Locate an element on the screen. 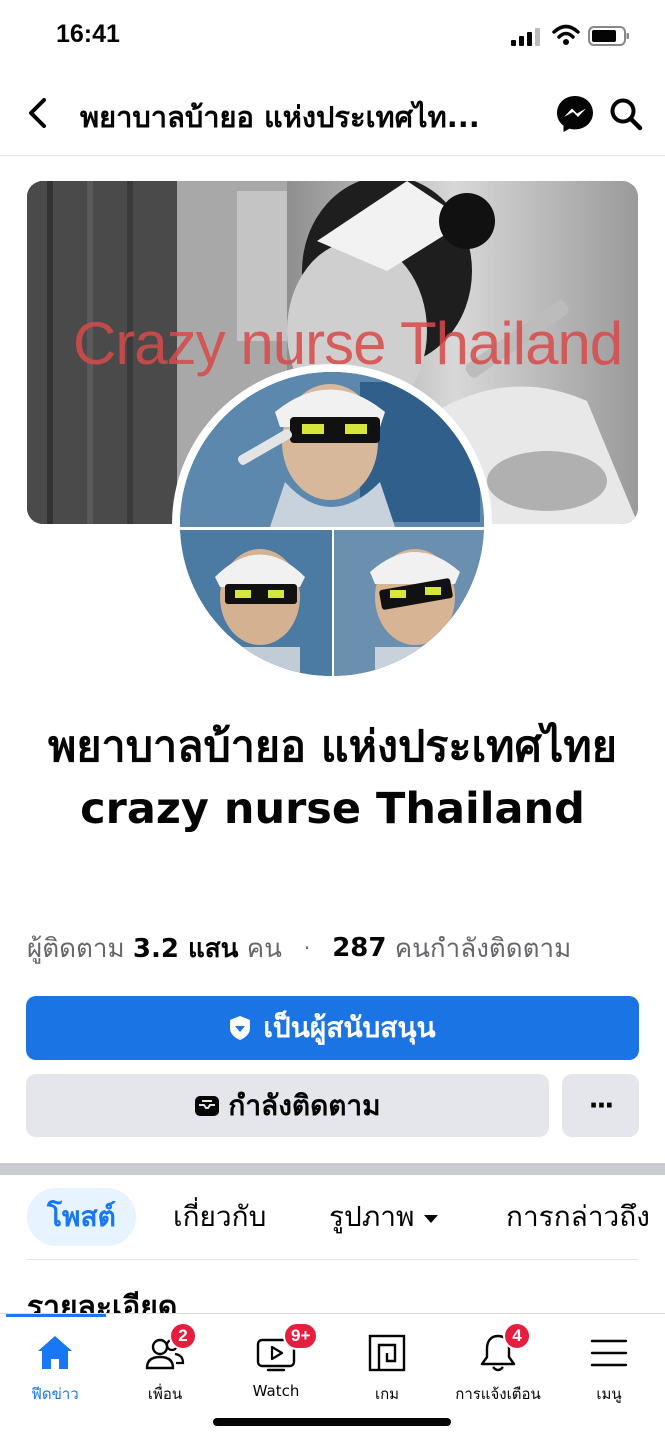  more-icon: ··· is located at coordinates (601, 1105).